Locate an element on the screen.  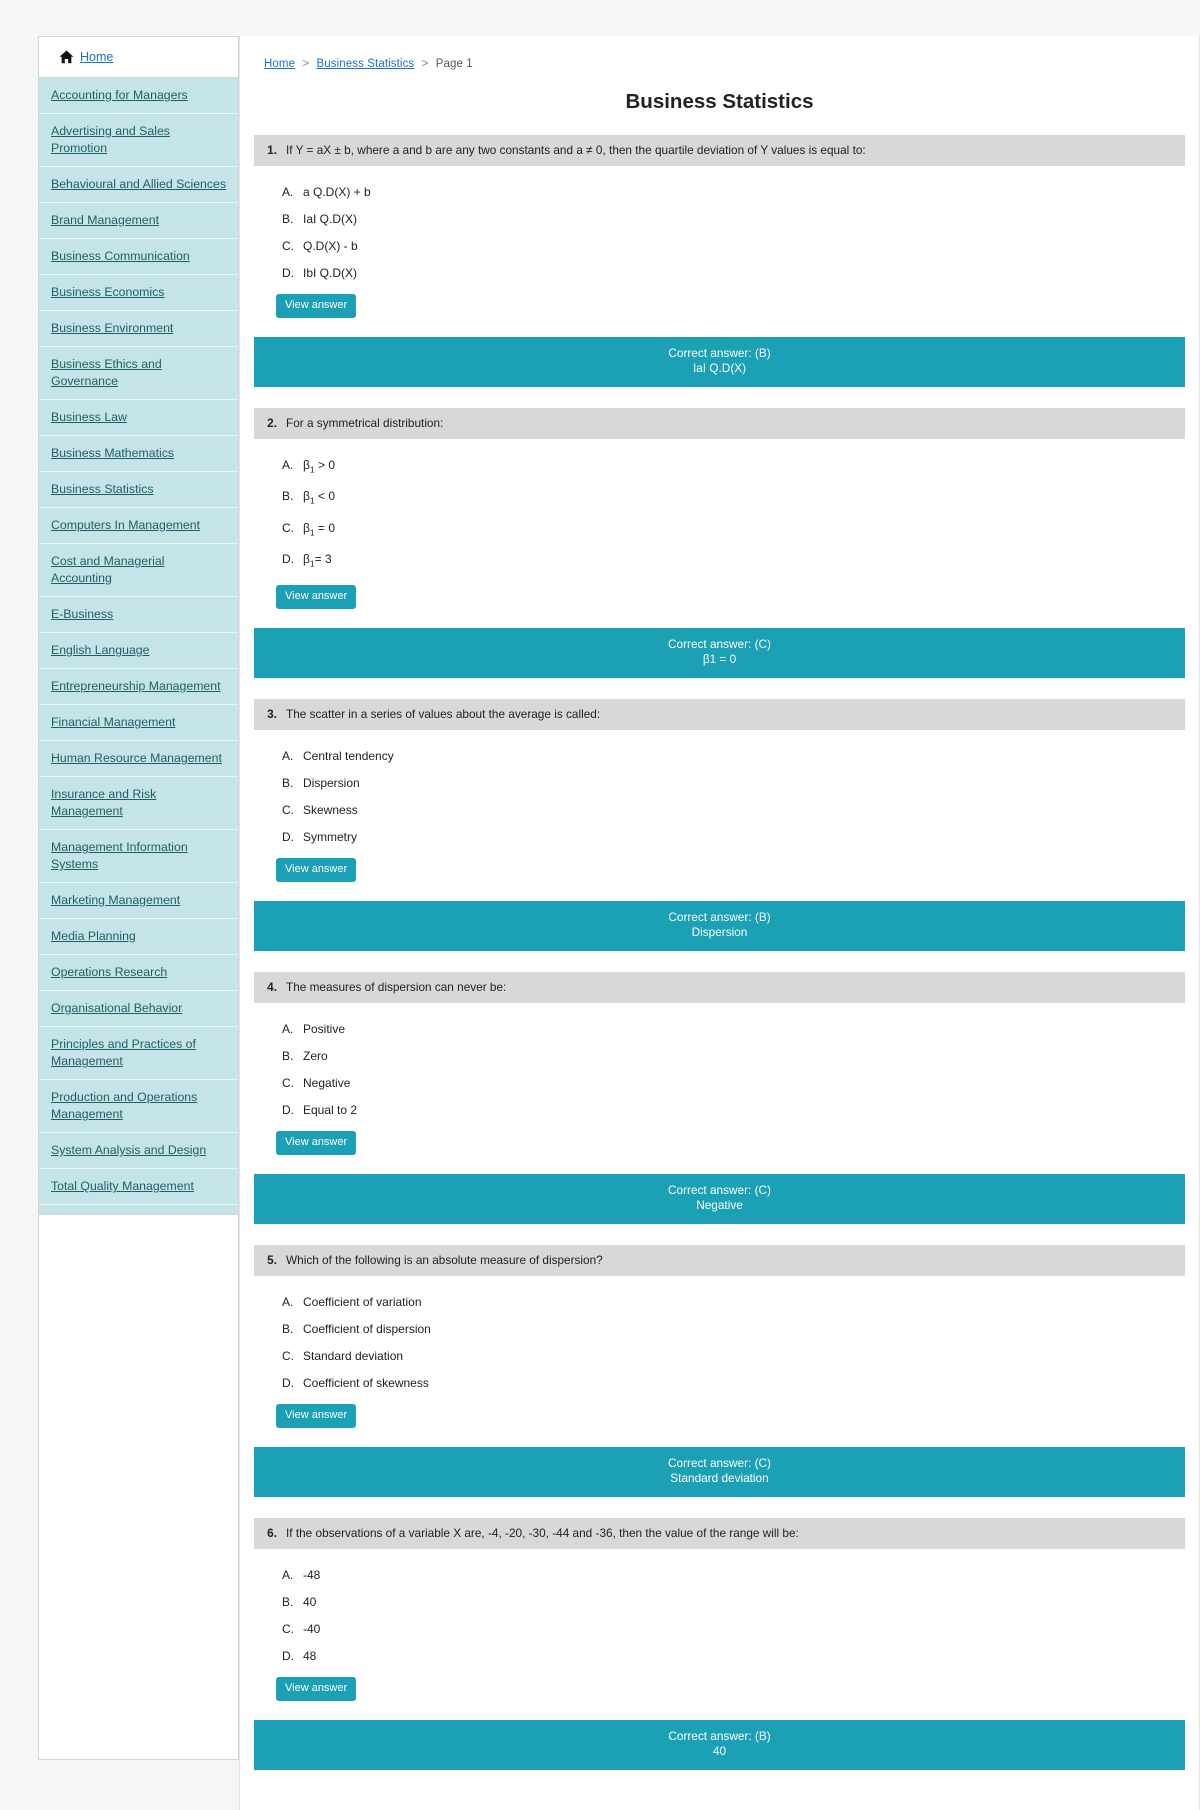
sidebar-item-label: Business Mathematics is located at coordinates (112, 453).